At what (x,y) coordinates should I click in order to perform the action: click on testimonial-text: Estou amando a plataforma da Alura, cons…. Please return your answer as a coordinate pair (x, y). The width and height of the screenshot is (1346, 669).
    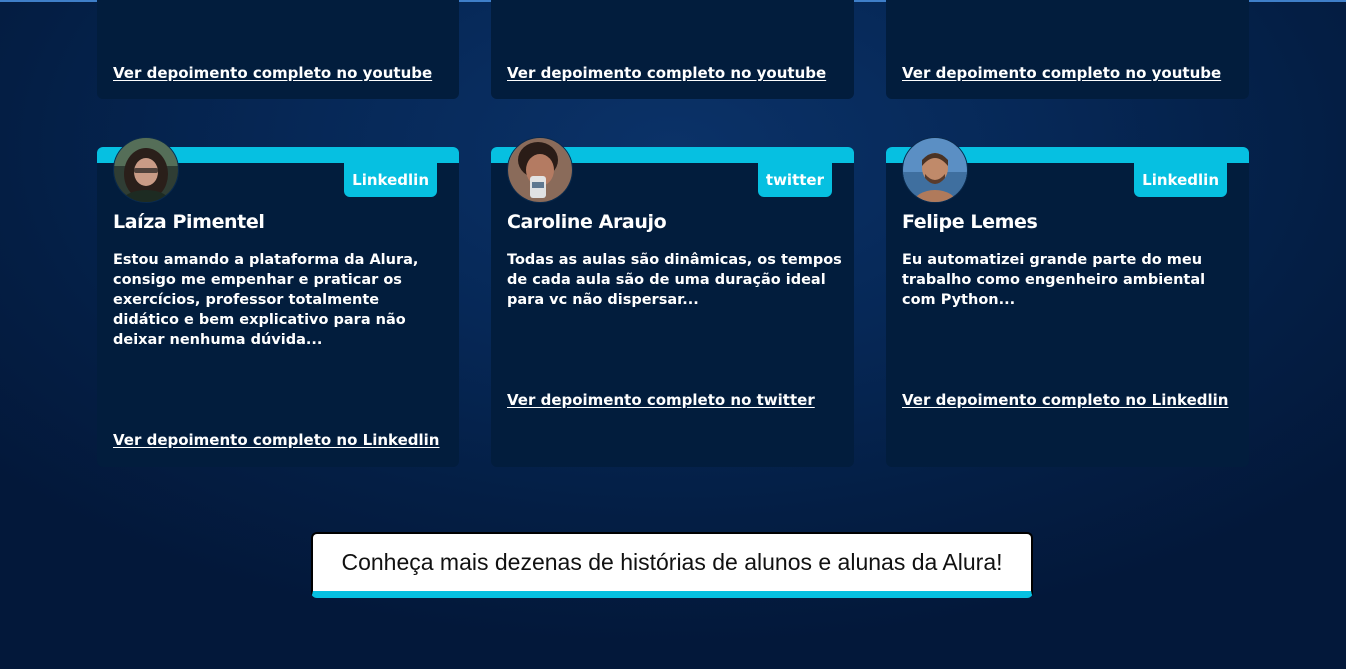
    Looking at the image, I should click on (266, 300).